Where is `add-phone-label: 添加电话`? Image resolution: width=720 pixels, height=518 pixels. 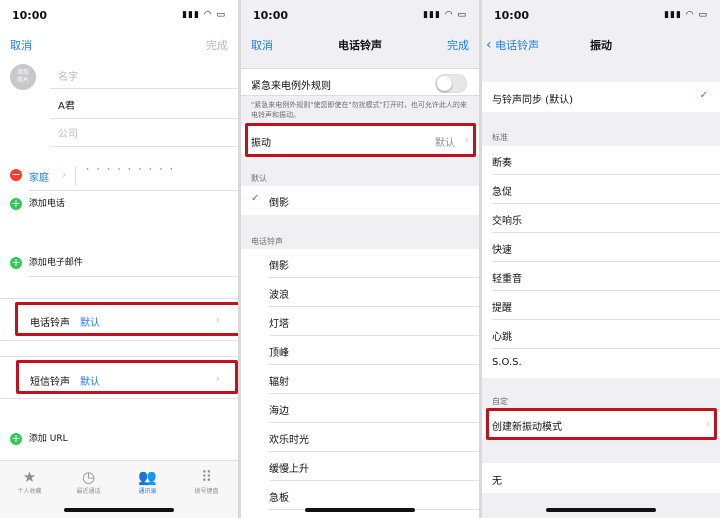
add-phone-label: 添加电话 is located at coordinates (46, 204).